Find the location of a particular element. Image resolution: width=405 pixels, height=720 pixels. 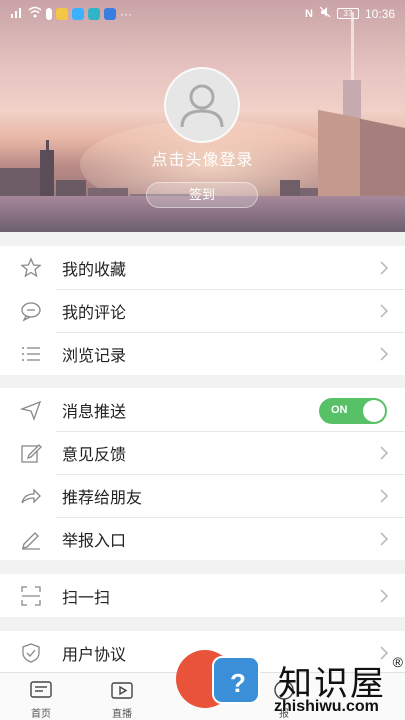

send-icon is located at coordinates (31, 410).